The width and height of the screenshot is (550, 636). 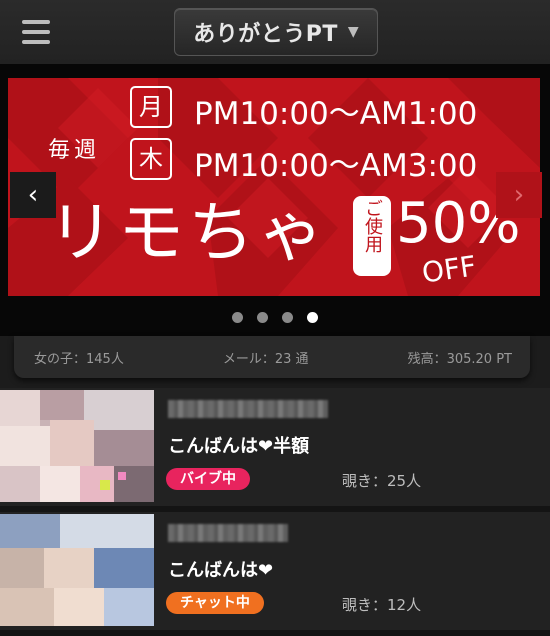 I want to click on chevron-right-icon: ›, so click(x=519, y=195).